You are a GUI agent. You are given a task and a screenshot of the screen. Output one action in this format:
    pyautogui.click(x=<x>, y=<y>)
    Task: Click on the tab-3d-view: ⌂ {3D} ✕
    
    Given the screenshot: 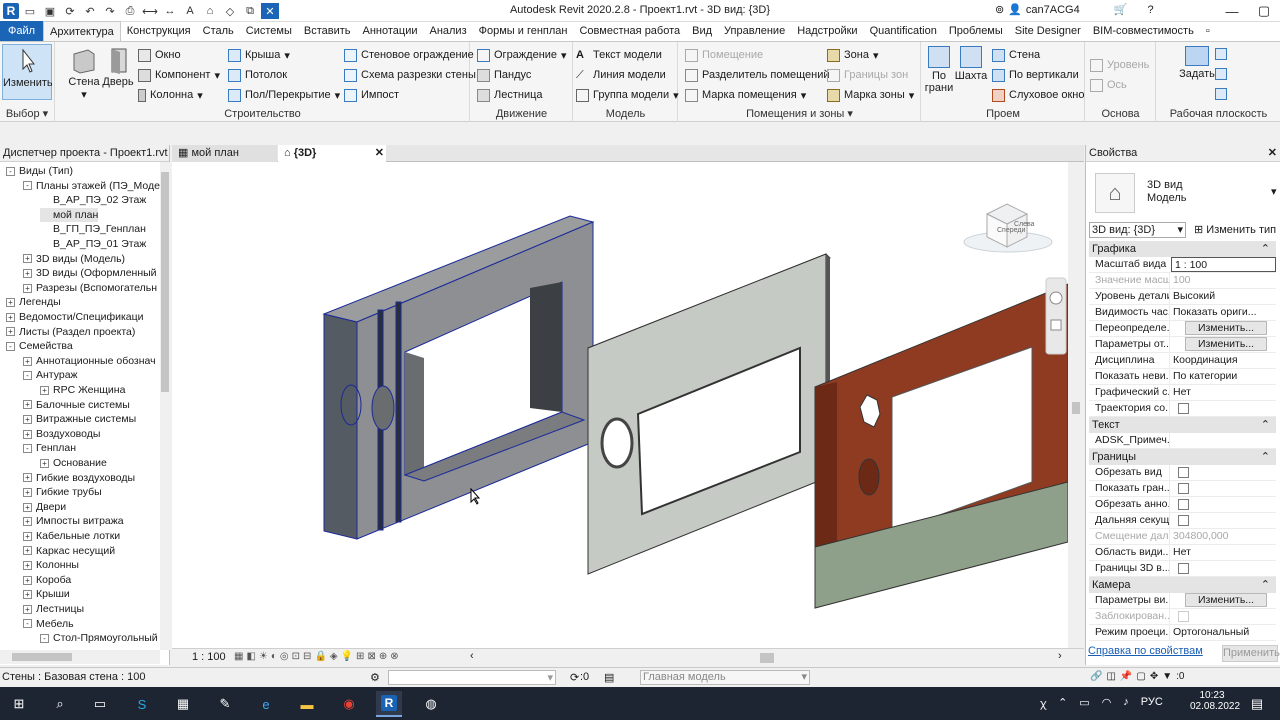 What is the action you would take?
    pyautogui.click(x=332, y=153)
    